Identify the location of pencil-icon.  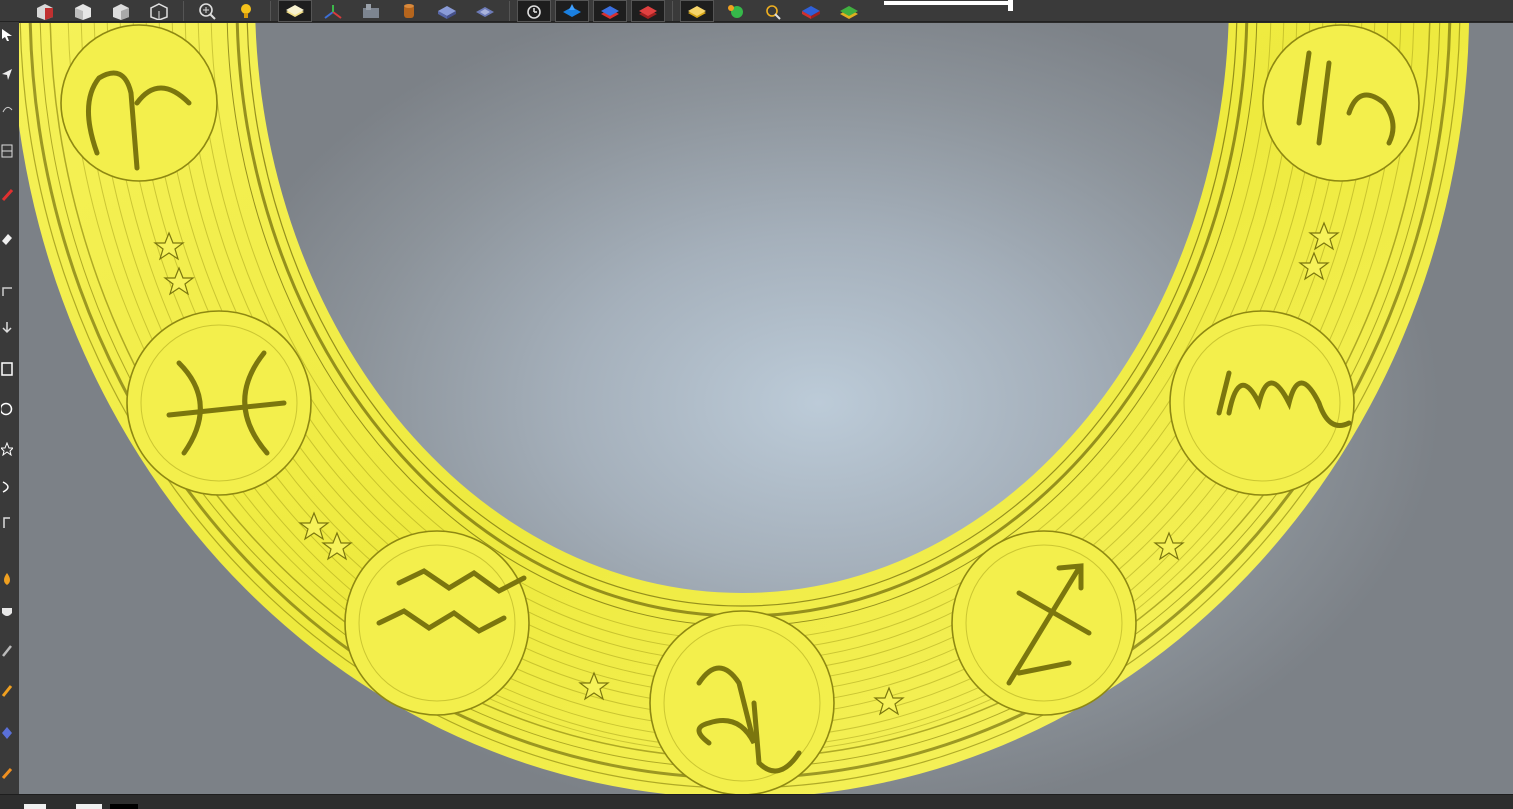
(7, 651).